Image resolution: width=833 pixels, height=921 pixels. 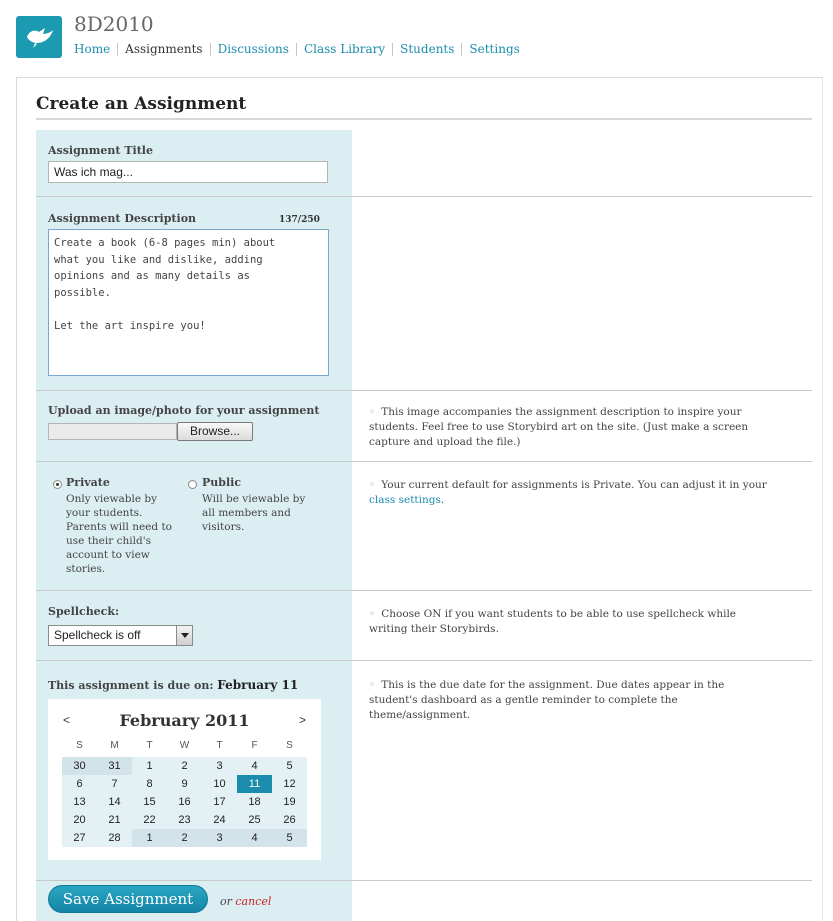 I want to click on calendar-day: 24, so click(x=219, y=820).